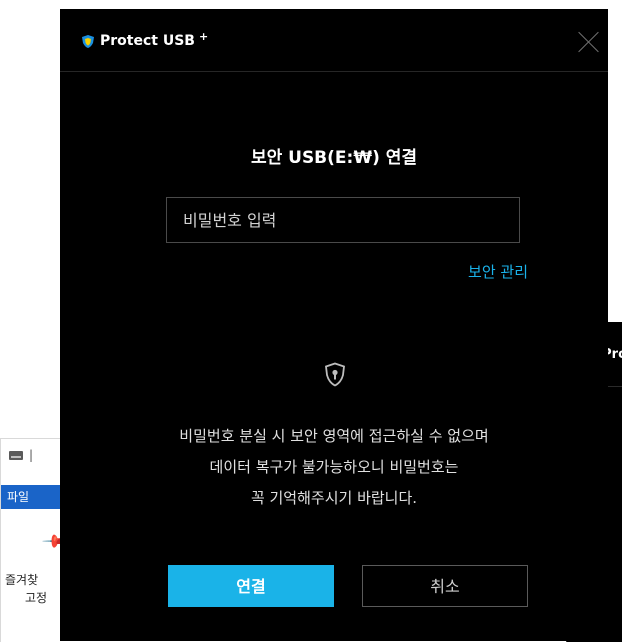 This screenshot has height=642, width=622. Describe the element at coordinates (334, 158) in the screenshot. I see `dialog-title: 보안 USB(E:₩) 연결` at that location.